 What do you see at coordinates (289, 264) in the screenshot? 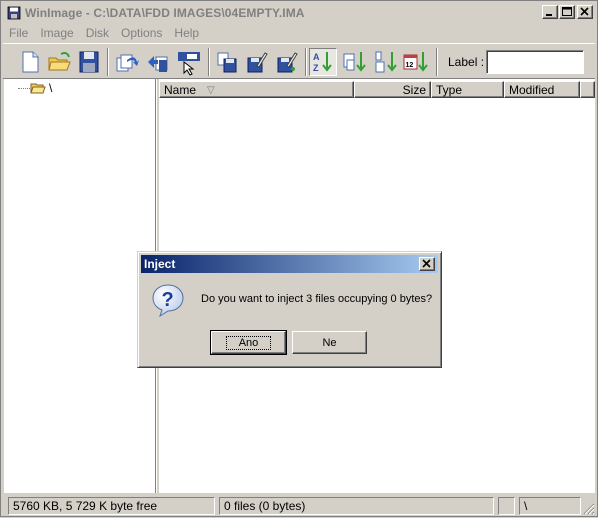
I see `dialog-title-bar: Inject` at bounding box center [289, 264].